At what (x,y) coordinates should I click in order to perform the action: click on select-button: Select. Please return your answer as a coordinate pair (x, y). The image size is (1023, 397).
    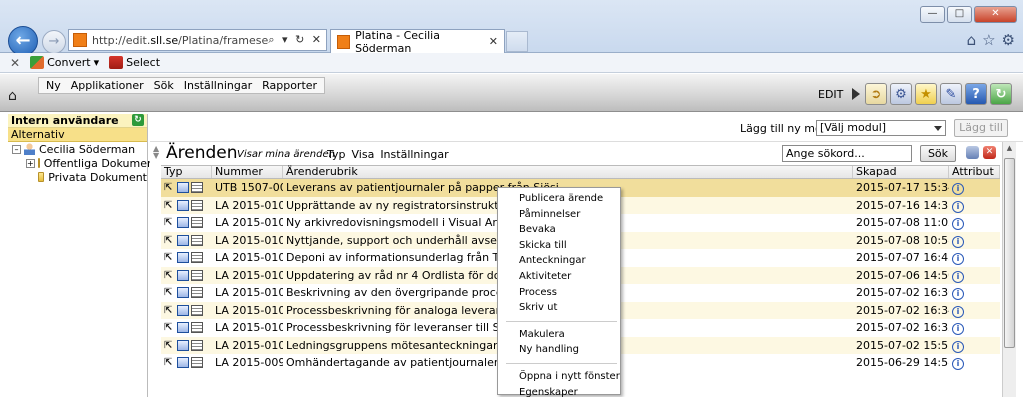
    Looking at the image, I should click on (134, 62).